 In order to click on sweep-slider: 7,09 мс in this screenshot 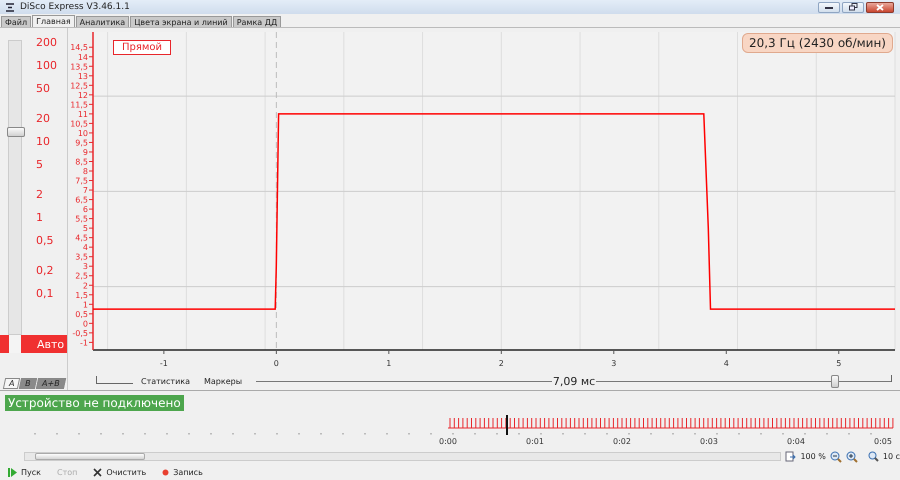, I will do `click(574, 381)`.